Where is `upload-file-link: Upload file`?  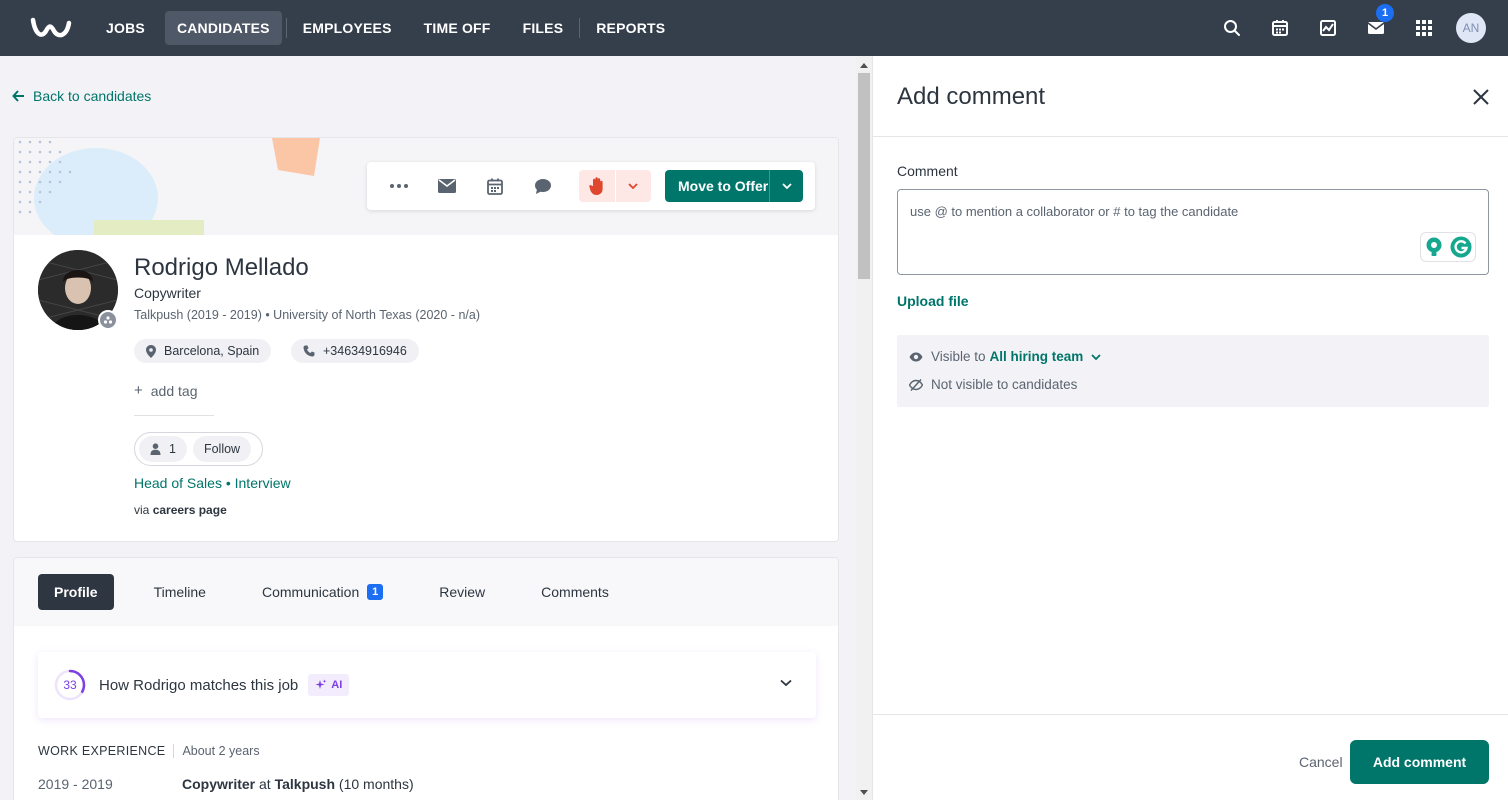
upload-file-link: Upload file is located at coordinates (933, 301).